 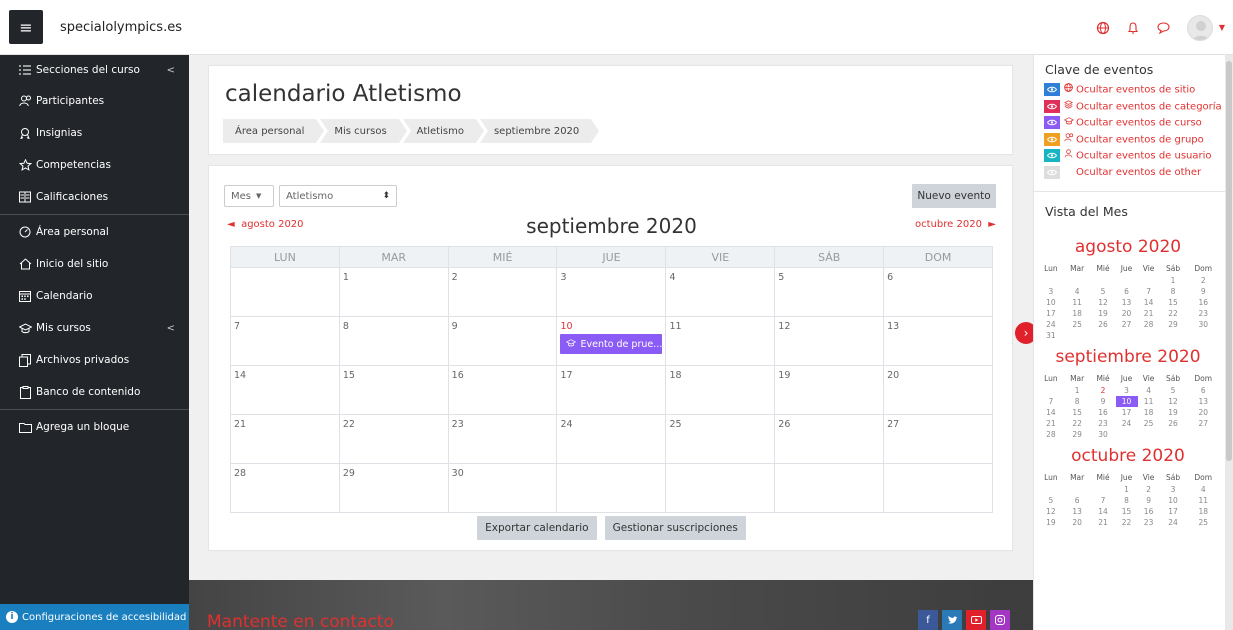 What do you see at coordinates (928, 620) in the screenshot?
I see `facebook-icon: f` at bounding box center [928, 620].